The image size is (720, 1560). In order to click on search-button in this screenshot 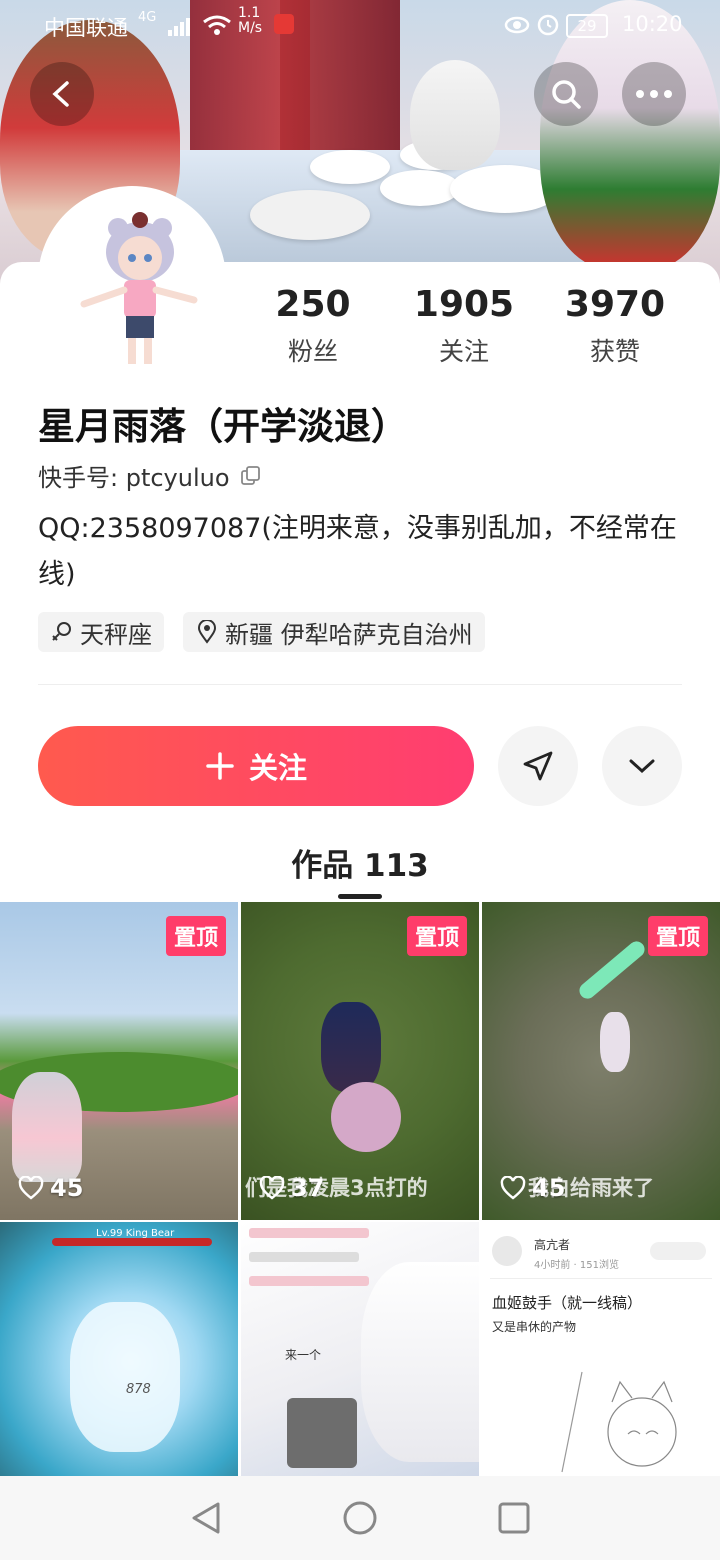, I will do `click(566, 94)`.